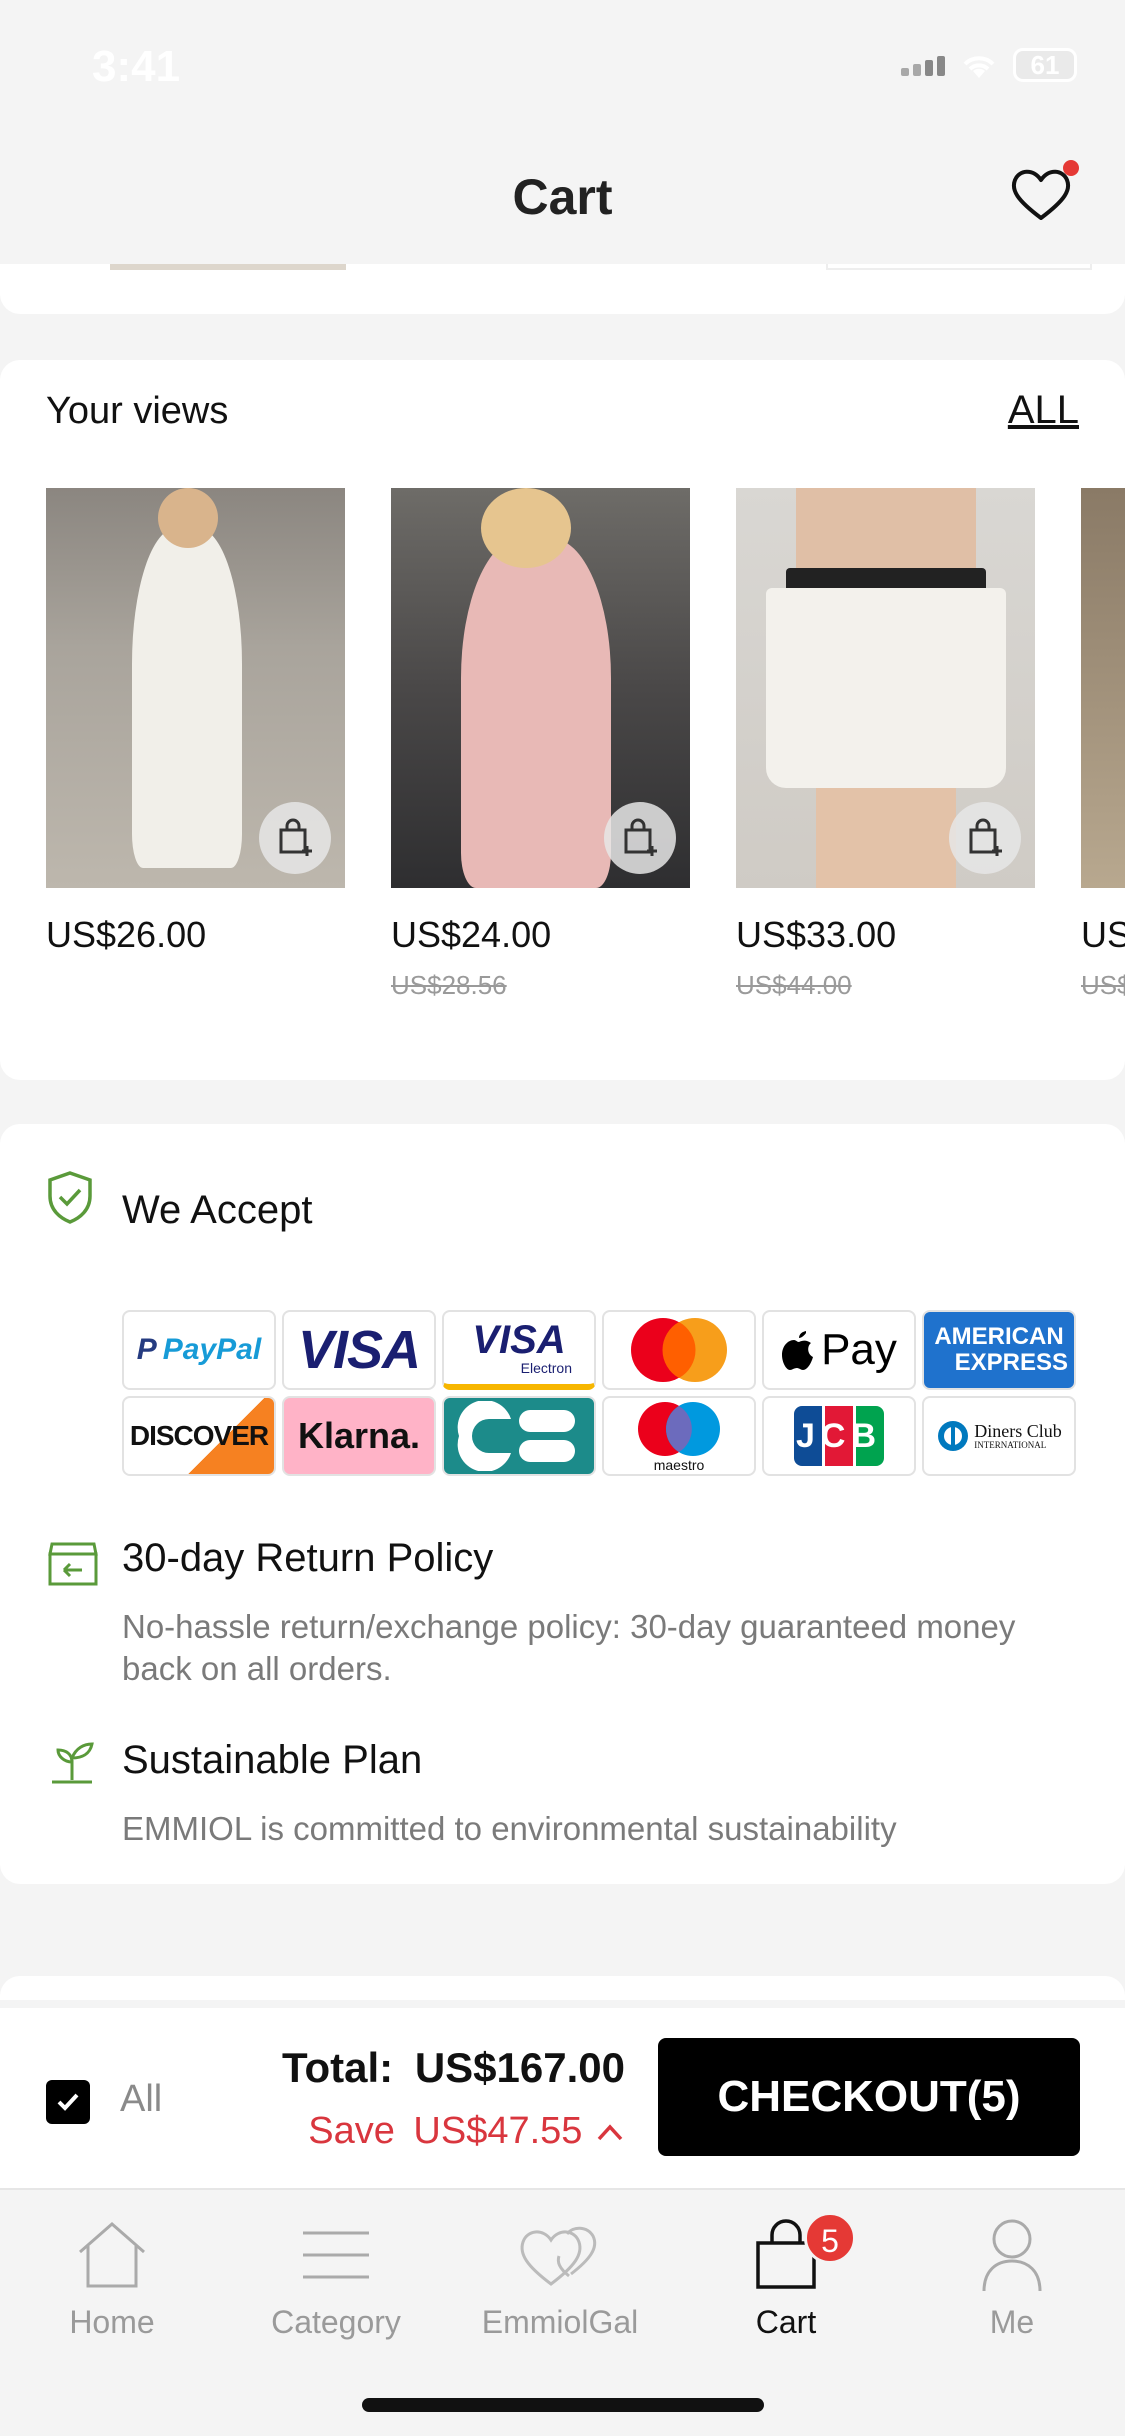 This screenshot has width=1125, height=2436. What do you see at coordinates (351, 2131) in the screenshot?
I see `save-label: Save` at bounding box center [351, 2131].